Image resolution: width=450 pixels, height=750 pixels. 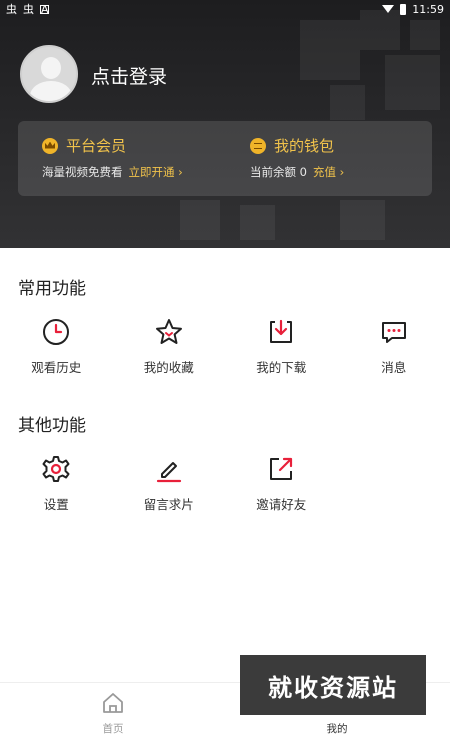 What do you see at coordinates (168, 367) in the screenshot?
I see `favorites-label: 我的收藏` at bounding box center [168, 367].